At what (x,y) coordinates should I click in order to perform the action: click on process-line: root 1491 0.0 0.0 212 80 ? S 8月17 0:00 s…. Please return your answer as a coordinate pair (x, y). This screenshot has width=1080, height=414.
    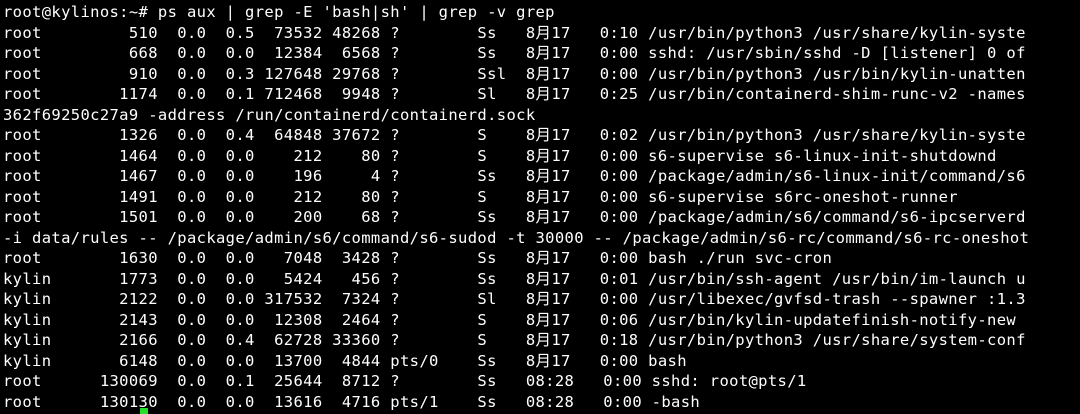
    Looking at the image, I should click on (480, 196).